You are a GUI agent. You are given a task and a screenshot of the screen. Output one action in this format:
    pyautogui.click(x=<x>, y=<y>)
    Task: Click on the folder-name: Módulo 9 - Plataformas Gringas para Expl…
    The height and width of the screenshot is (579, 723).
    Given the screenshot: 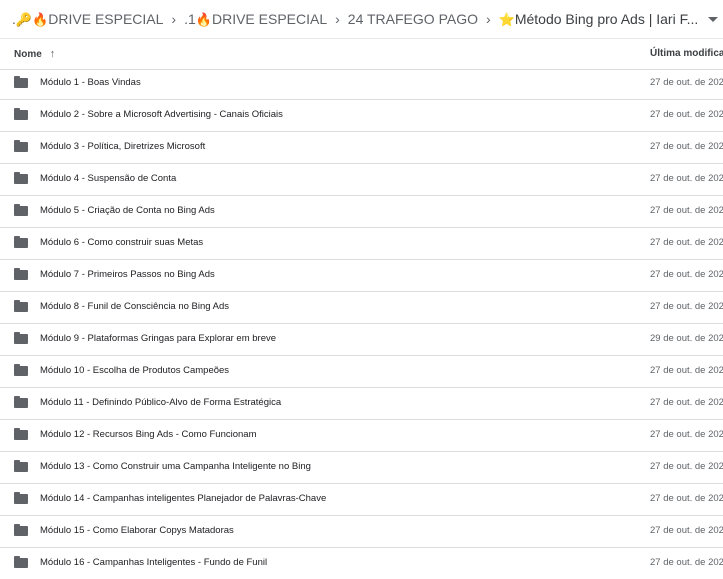 What is the action you would take?
    pyautogui.click(x=158, y=338)
    